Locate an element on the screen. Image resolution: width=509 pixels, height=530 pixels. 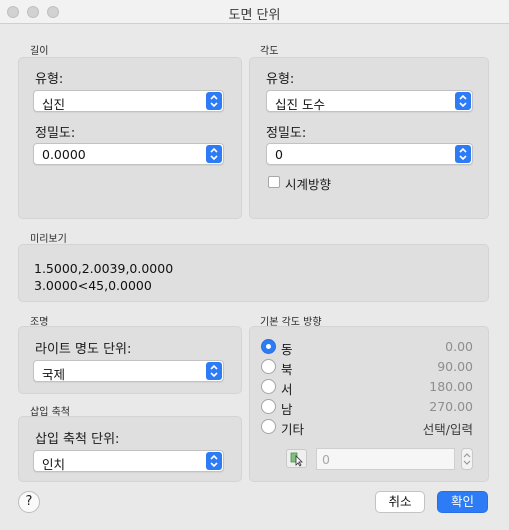
title-bar: 도면 단위 is located at coordinates (254, 12).